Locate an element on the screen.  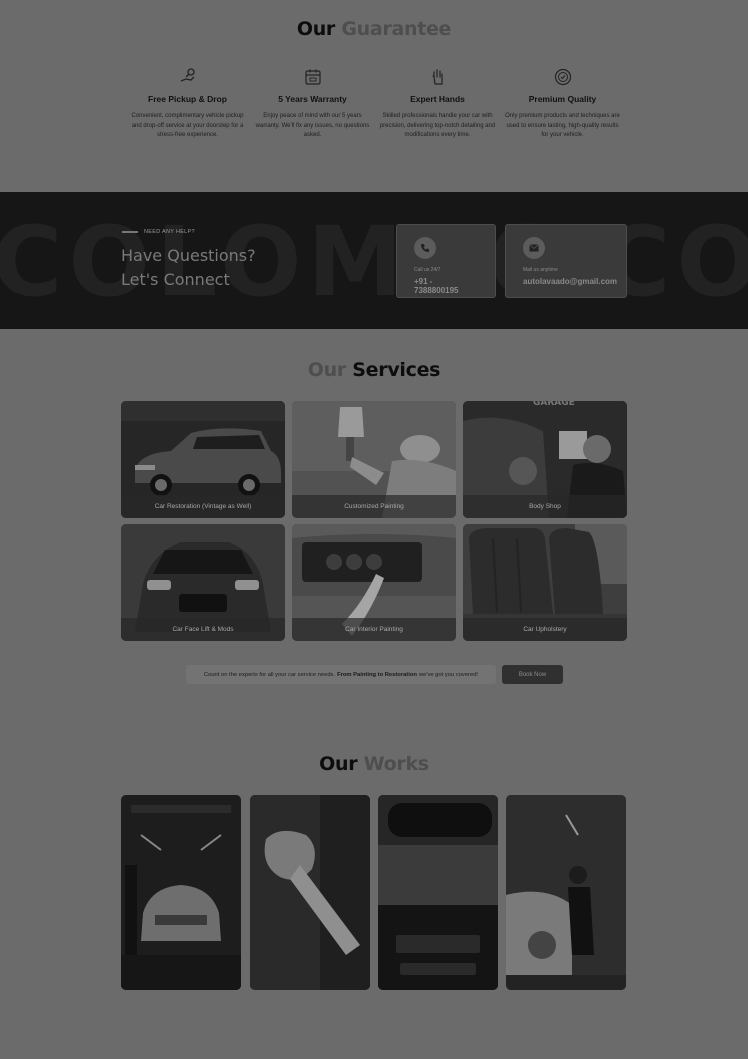
guarantee-title: Our Guarantee is located at coordinates (374, 29).